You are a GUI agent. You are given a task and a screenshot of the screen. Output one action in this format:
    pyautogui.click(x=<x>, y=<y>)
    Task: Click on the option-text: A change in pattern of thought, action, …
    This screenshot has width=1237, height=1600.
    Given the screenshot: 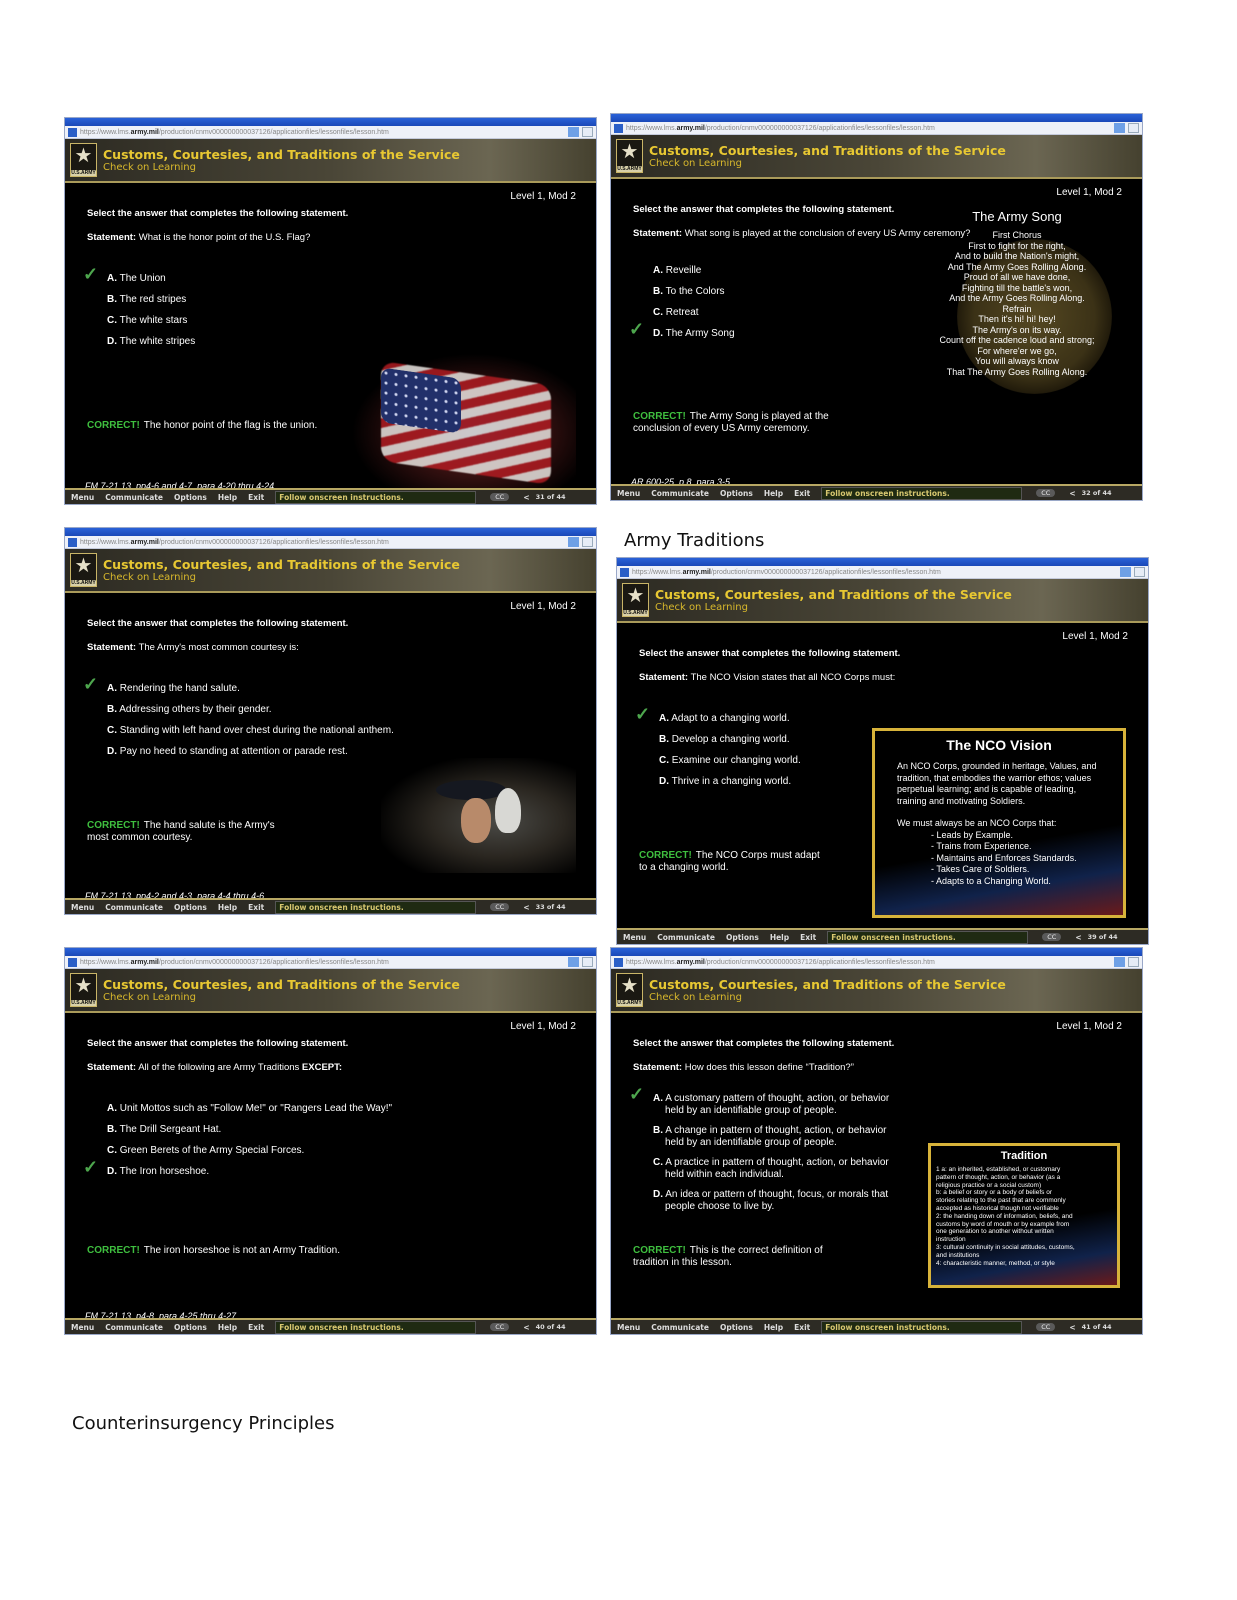 What is the action you would take?
    pyautogui.click(x=776, y=1130)
    